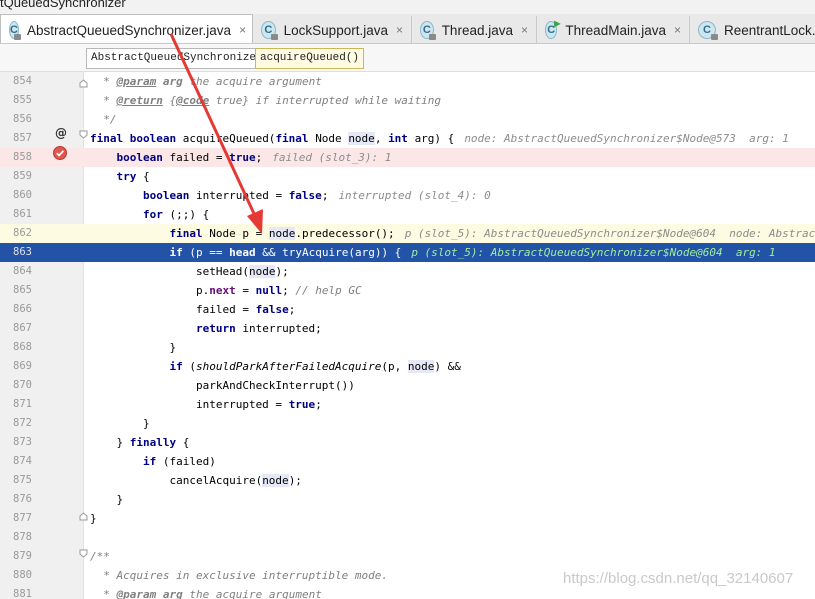 This screenshot has width=815, height=599. Describe the element at coordinates (177, 58) in the screenshot. I see `breadcrumb-class: AbstractQueuedSynchronizer` at that location.